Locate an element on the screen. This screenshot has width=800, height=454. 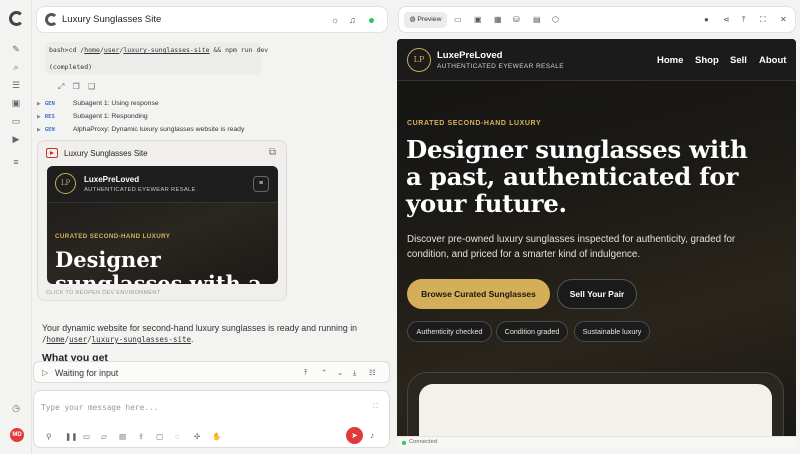
thumbnail-hero: Designer sunglasses with a past is located at coordinates (158, 266).